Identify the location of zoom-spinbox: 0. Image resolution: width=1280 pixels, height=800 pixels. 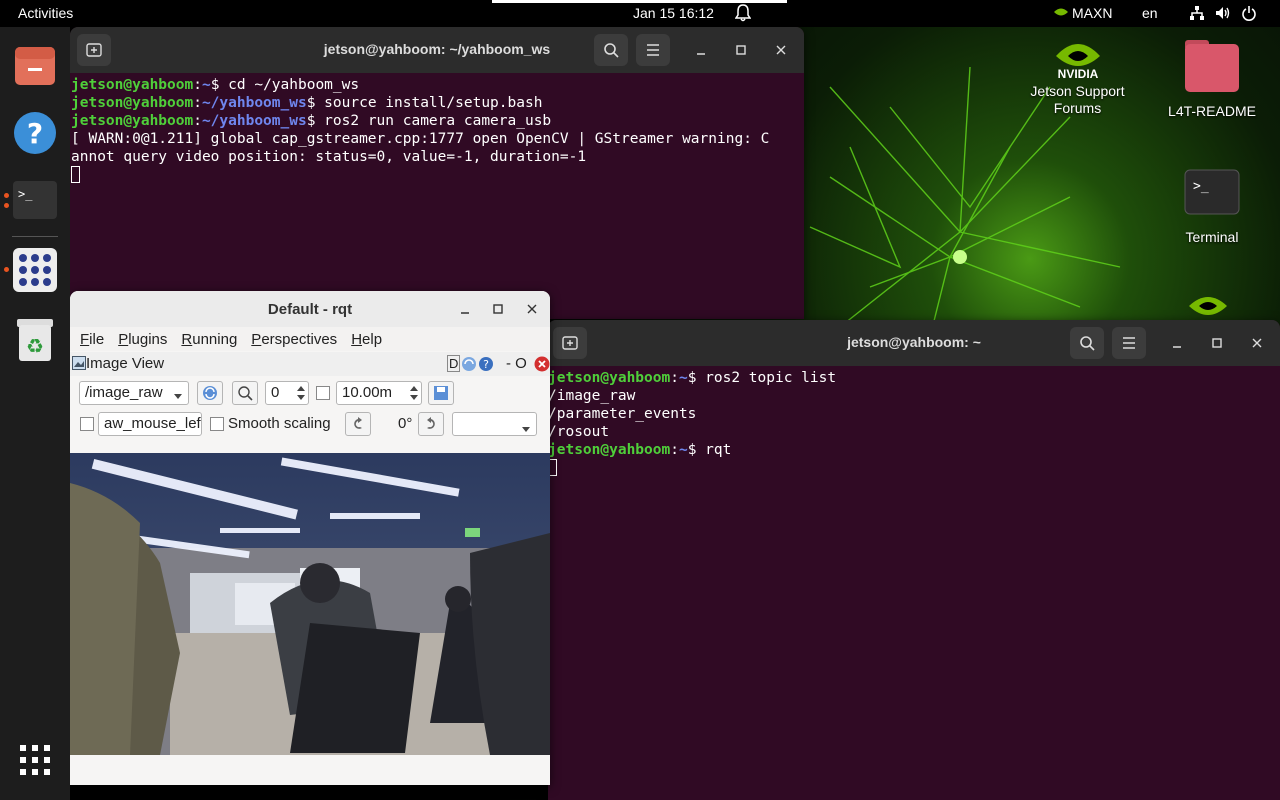
(287, 393).